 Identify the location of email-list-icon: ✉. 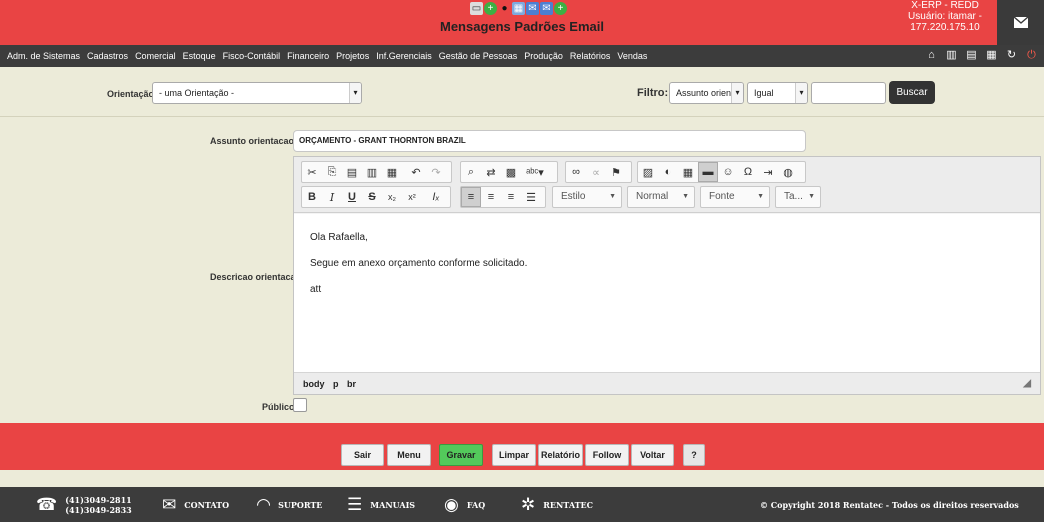
(546, 8).